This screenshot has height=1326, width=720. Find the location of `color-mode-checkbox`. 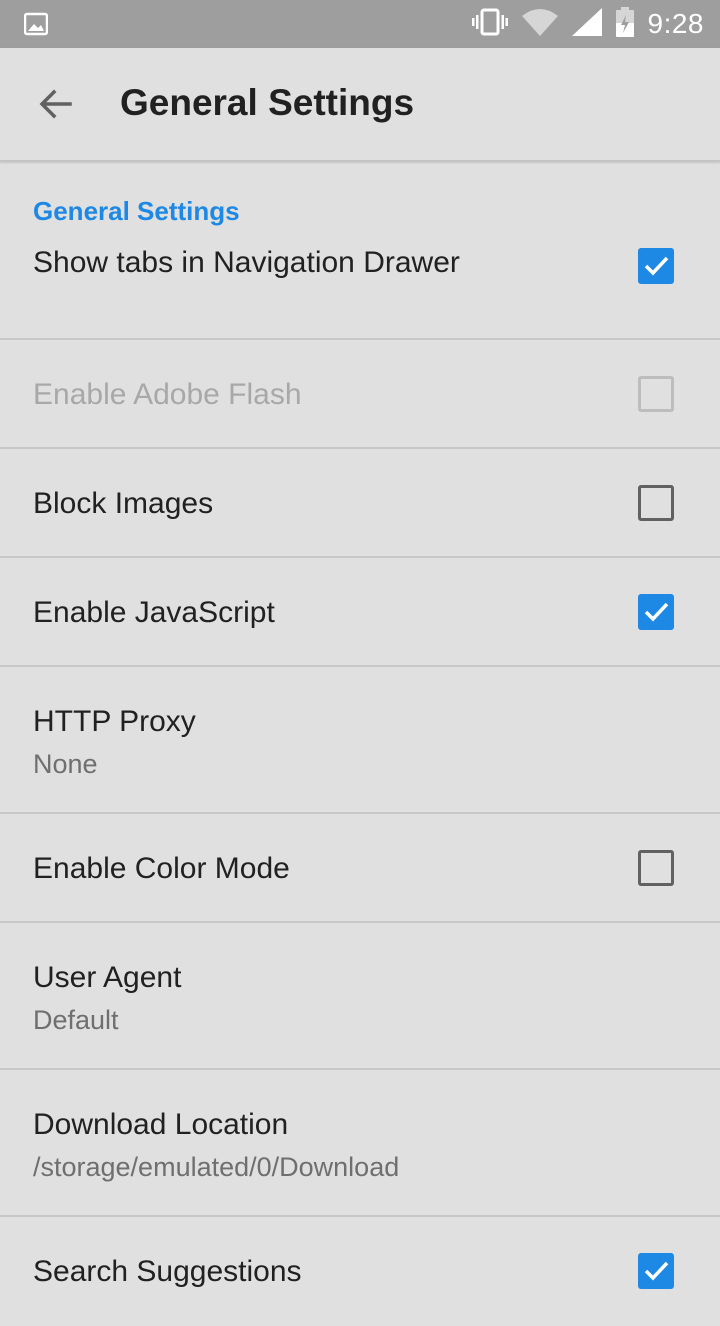

color-mode-checkbox is located at coordinates (656, 868).